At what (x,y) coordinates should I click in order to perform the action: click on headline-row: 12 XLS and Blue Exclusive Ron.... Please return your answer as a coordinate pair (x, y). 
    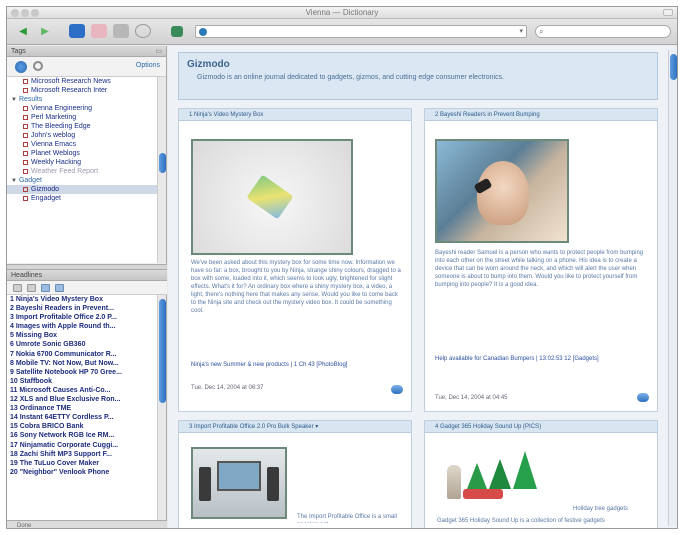
    Looking at the image, I should click on (82, 399).